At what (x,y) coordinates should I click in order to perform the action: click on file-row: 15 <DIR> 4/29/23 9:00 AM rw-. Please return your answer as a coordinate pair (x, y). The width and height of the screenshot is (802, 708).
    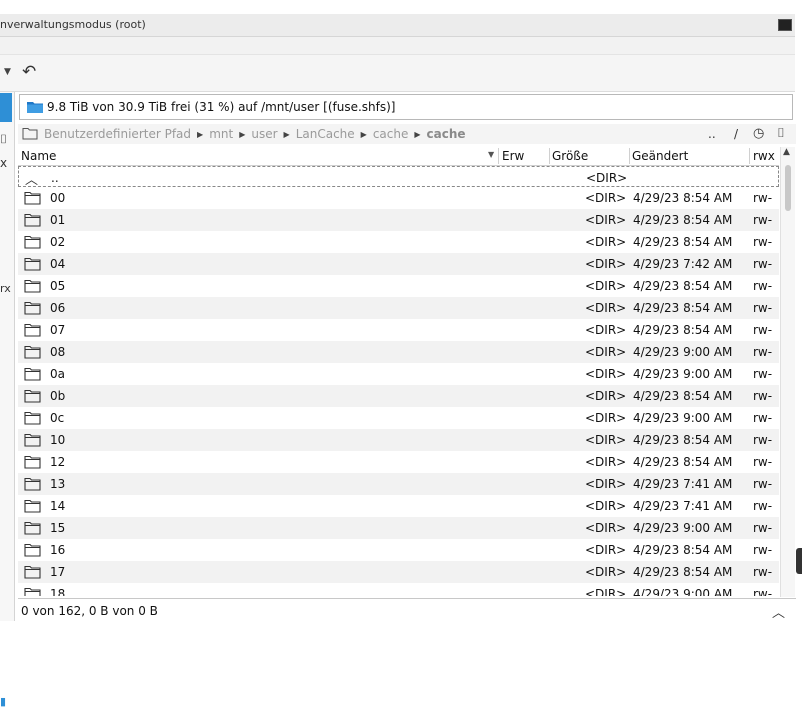
    Looking at the image, I should click on (398, 528).